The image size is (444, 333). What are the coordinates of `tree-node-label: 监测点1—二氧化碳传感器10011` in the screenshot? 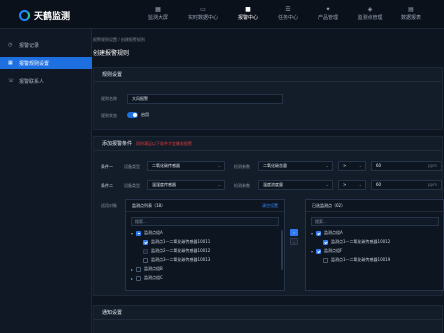 It's located at (181, 241).